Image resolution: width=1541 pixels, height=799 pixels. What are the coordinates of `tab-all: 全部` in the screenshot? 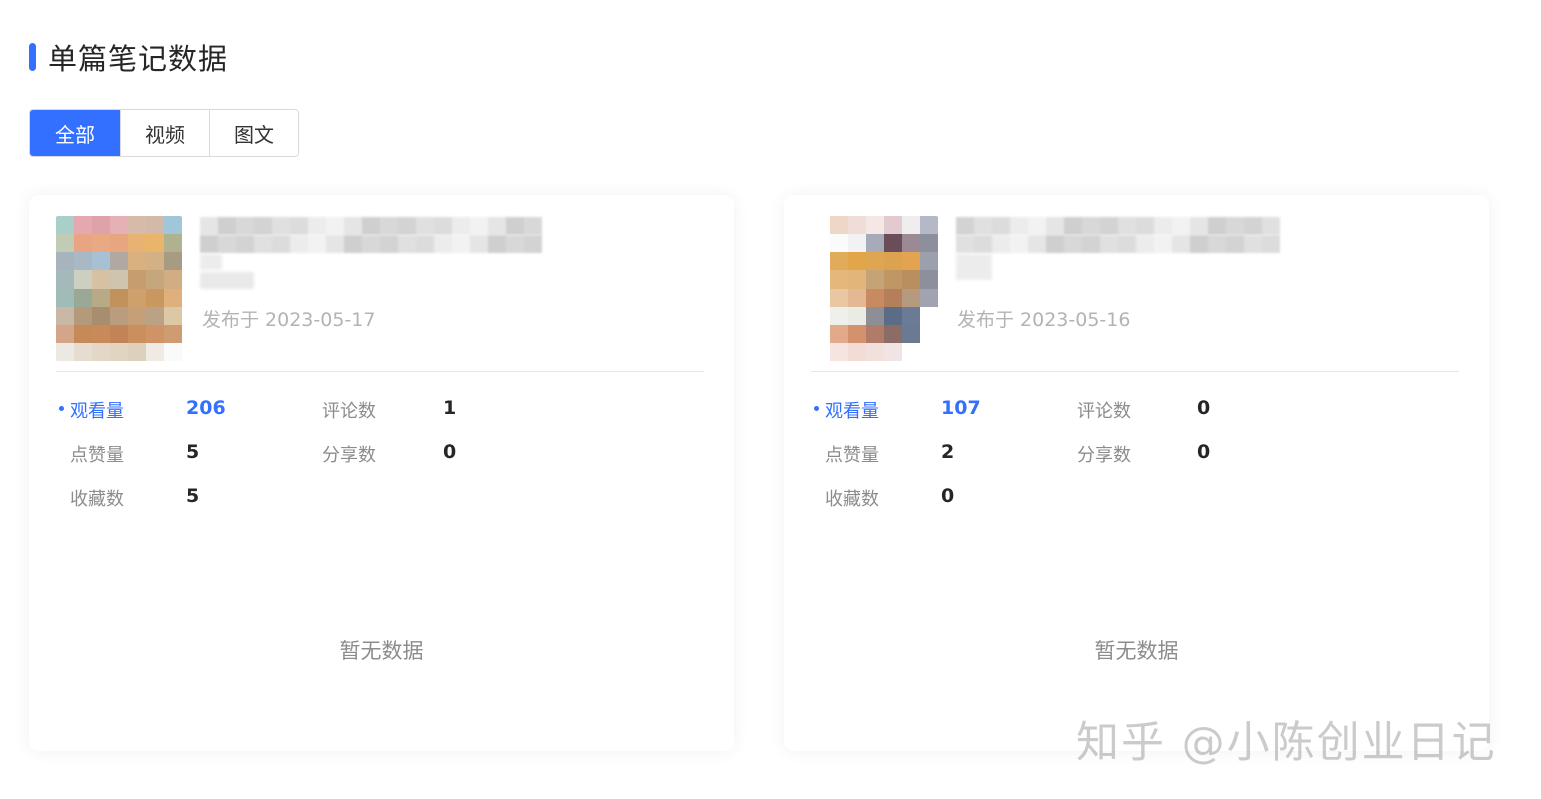 It's located at (75, 133).